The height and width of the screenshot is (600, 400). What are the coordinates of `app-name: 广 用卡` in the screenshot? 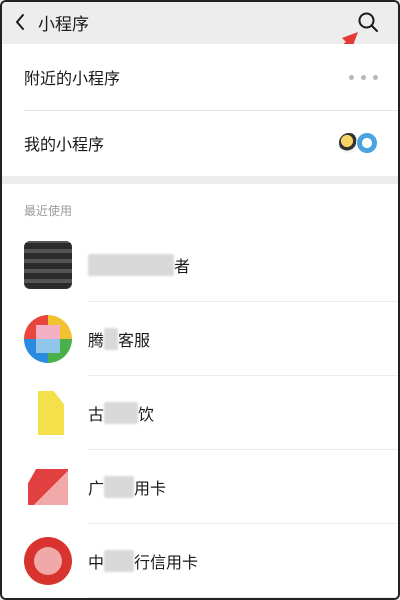 It's located at (127, 487).